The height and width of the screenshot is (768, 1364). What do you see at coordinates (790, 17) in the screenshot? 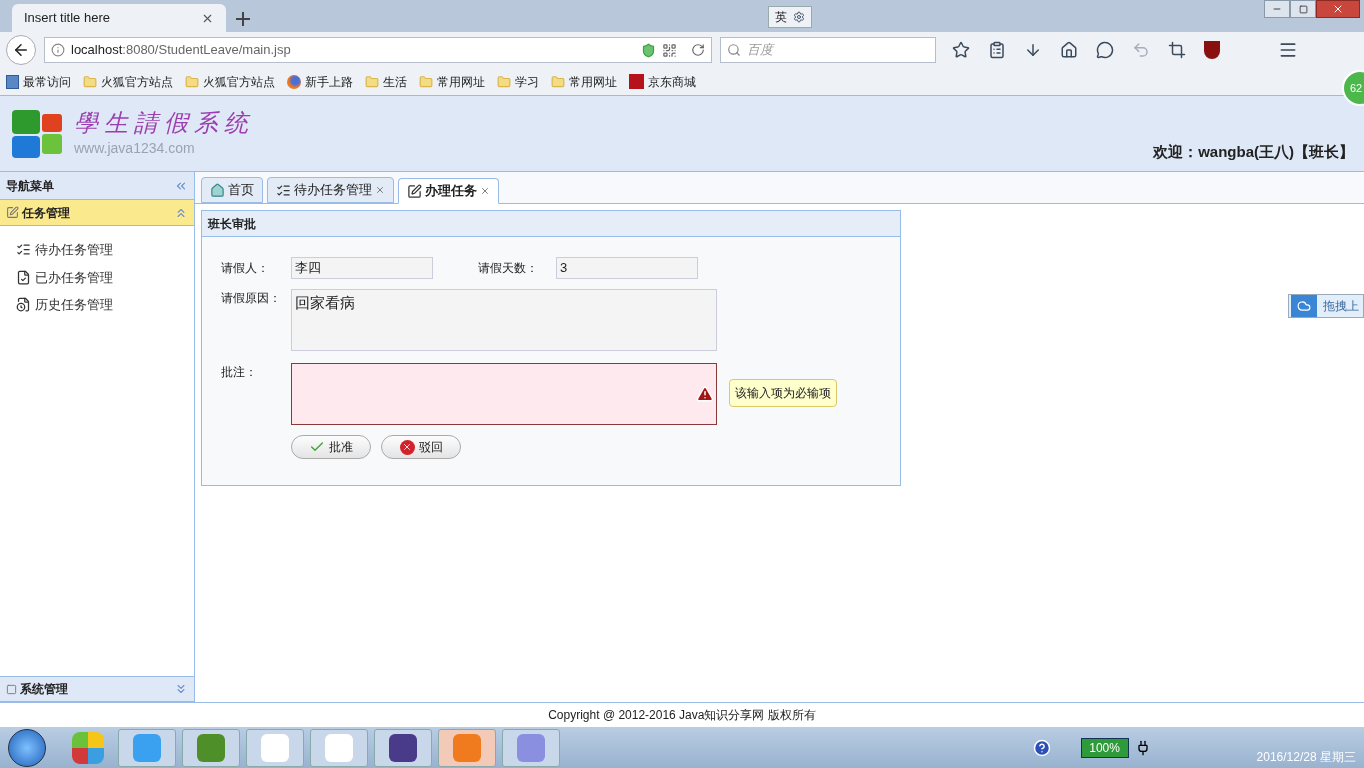
I see `ime-toolbar: 英` at bounding box center [790, 17].